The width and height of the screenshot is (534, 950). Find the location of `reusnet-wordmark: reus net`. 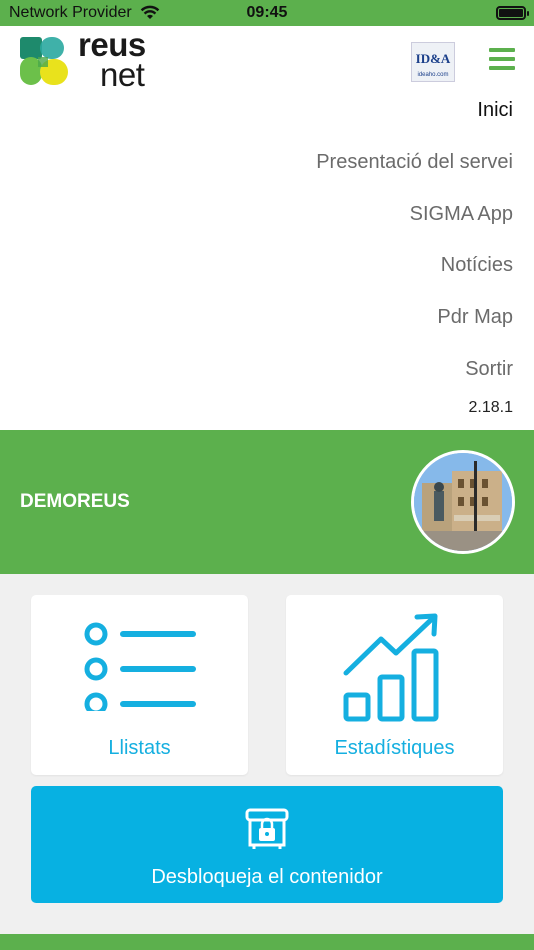

reusnet-wordmark: reus net is located at coordinates (112, 60).